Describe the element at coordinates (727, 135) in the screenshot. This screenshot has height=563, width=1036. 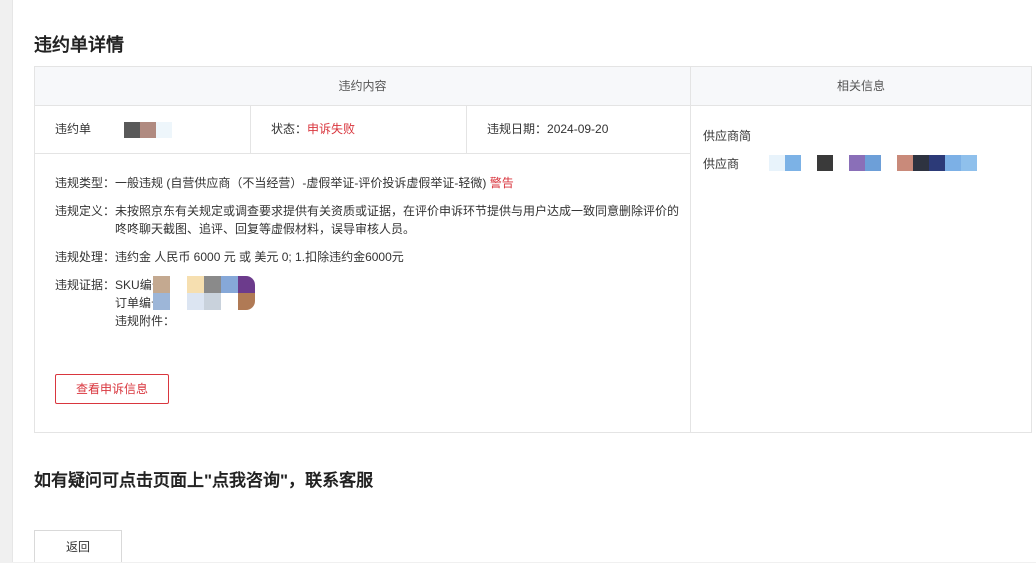
I see `supplier-short-label: 供应商简` at that location.